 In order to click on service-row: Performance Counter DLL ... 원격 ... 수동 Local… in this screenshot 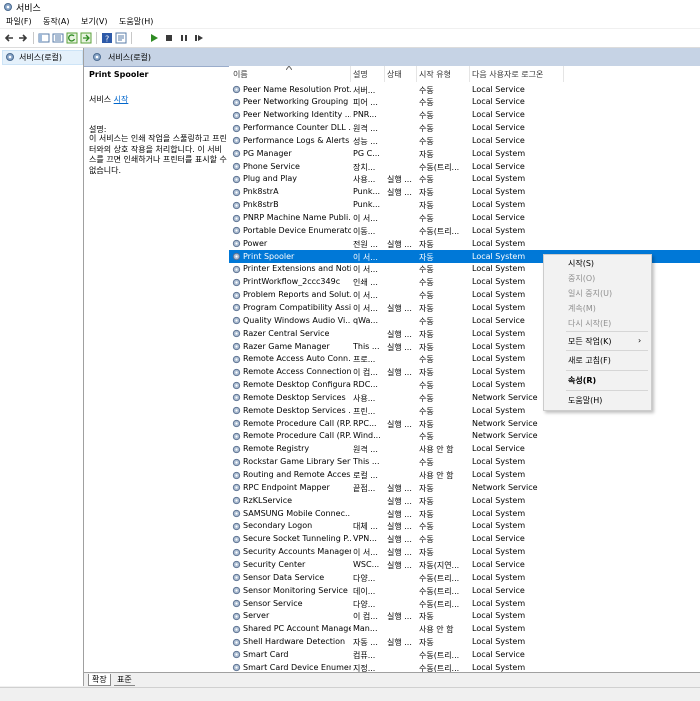, I will do `click(464, 128)`.